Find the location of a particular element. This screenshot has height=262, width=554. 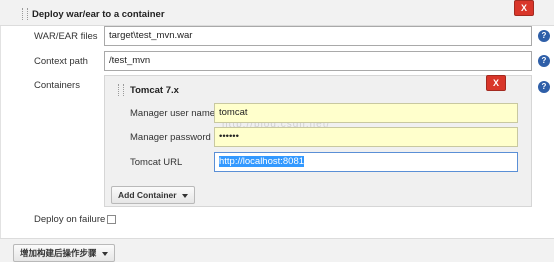

delete-section-button: X is located at coordinates (524, 8).